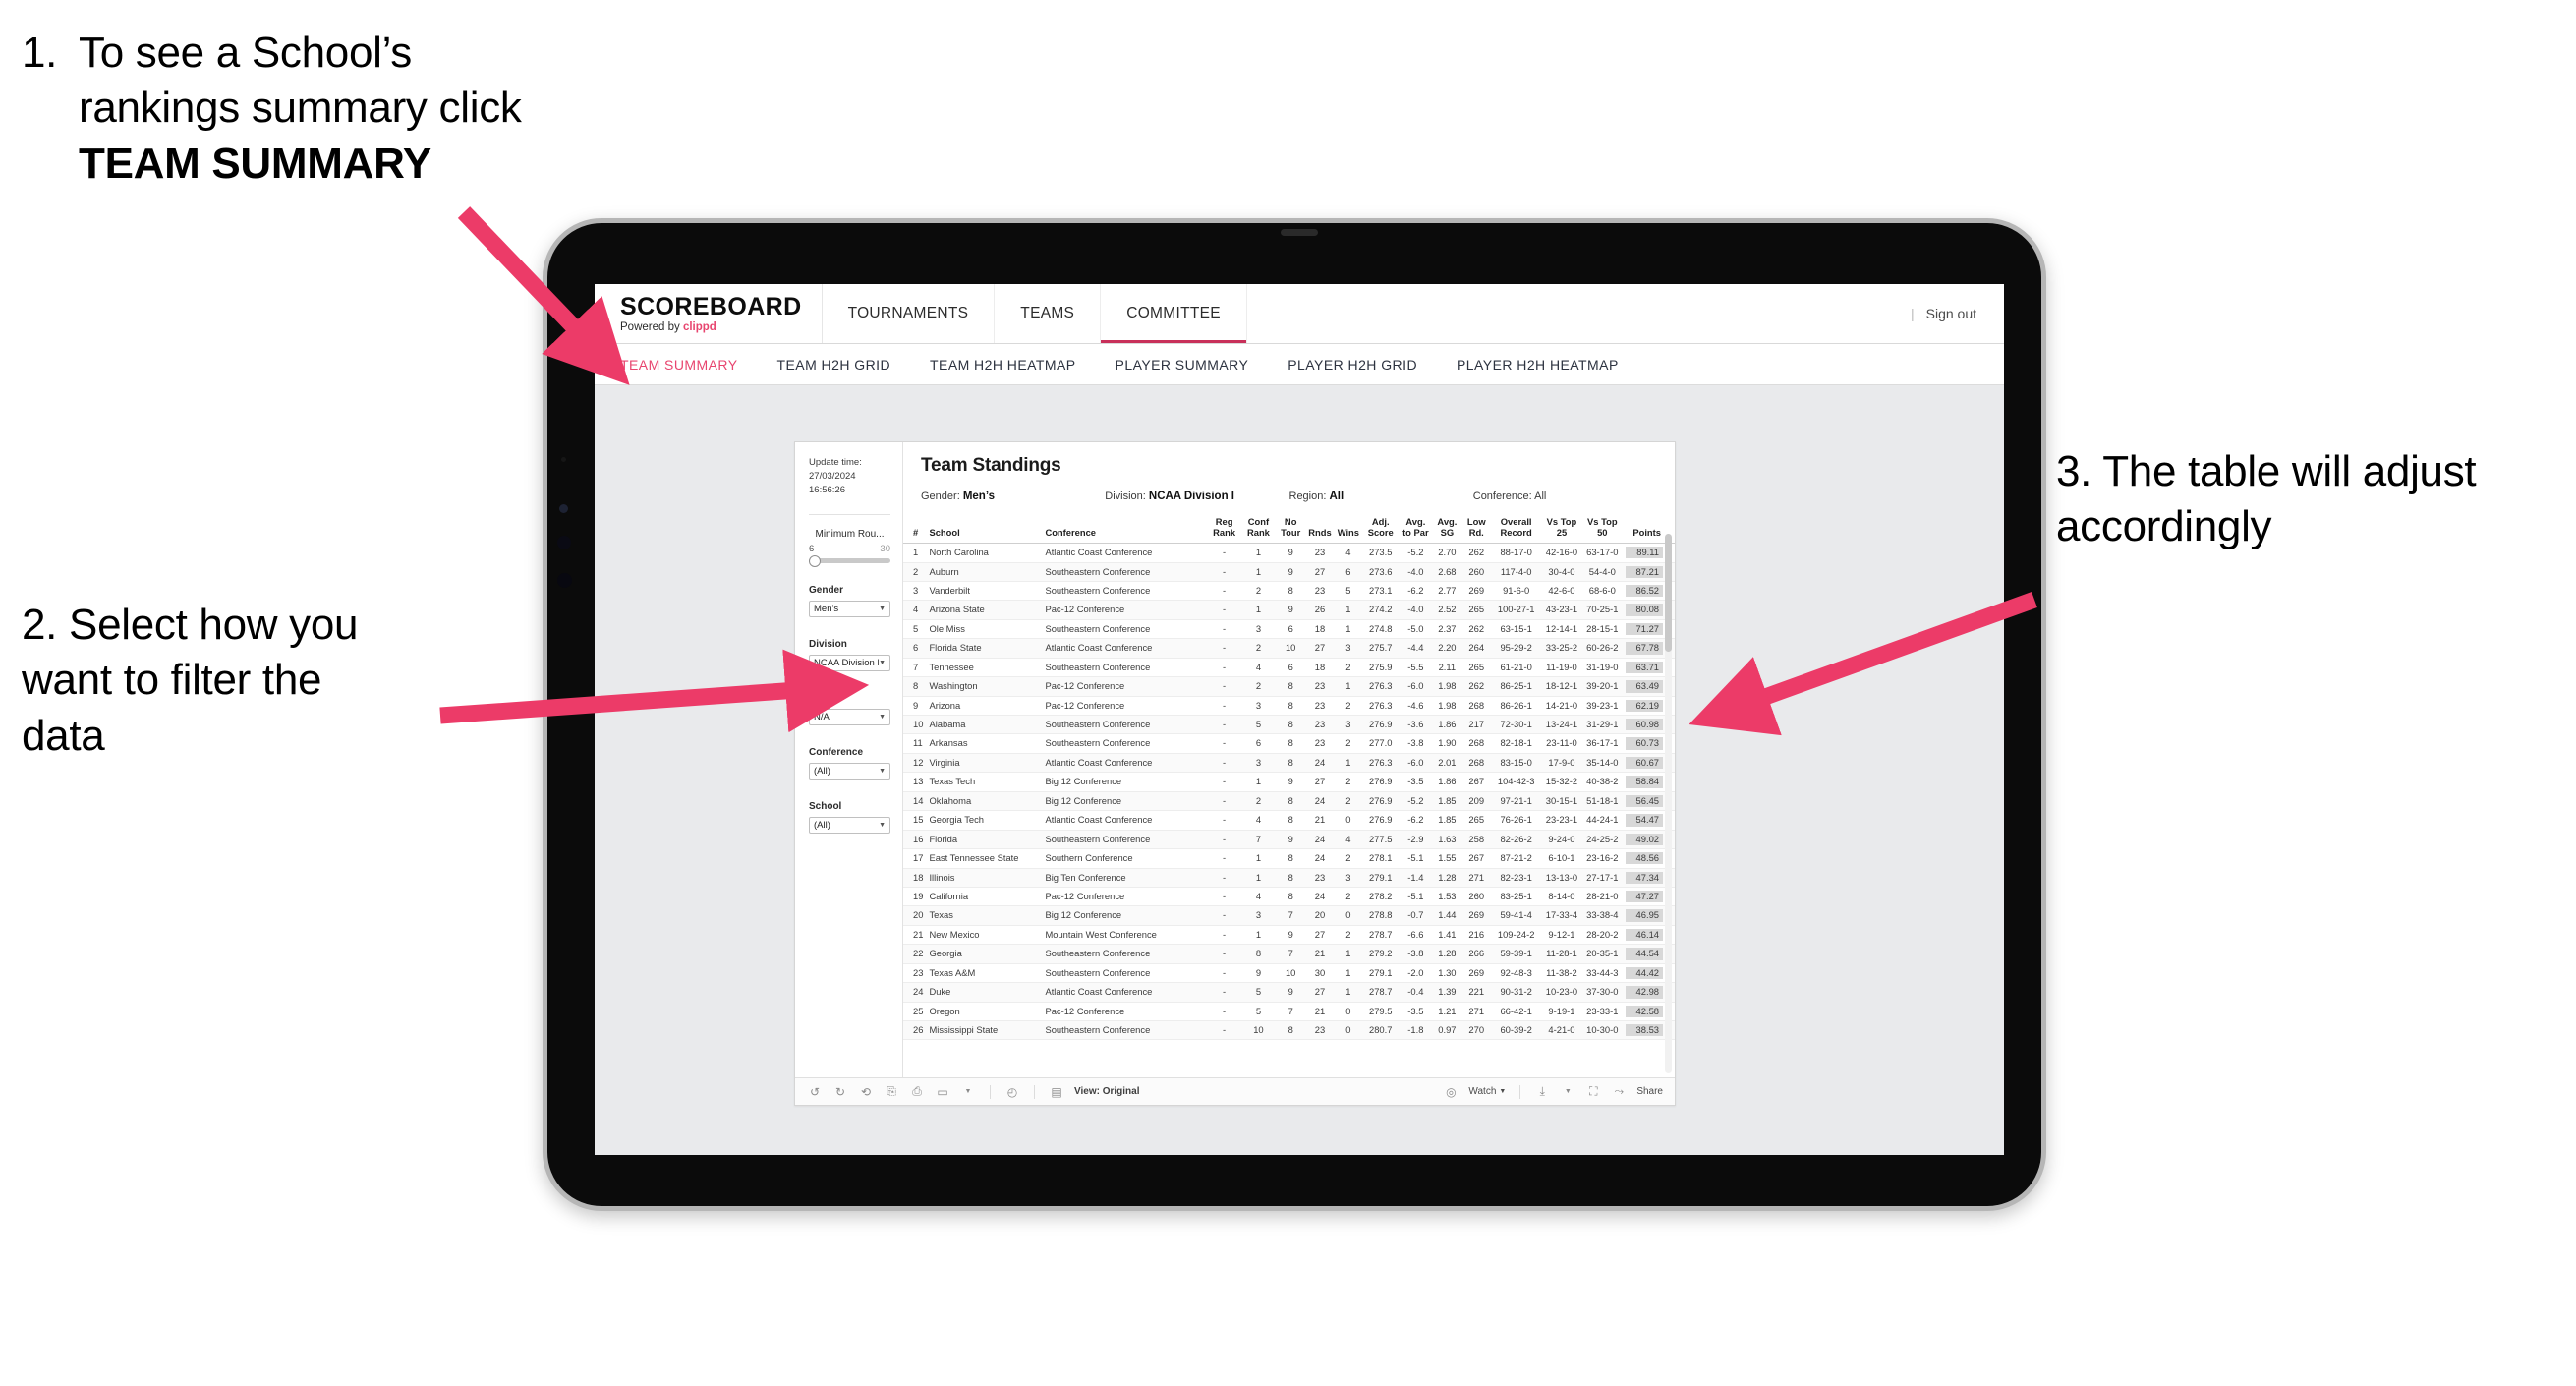  What do you see at coordinates (1348, 763) in the screenshot?
I see `cell-wins: 1` at bounding box center [1348, 763].